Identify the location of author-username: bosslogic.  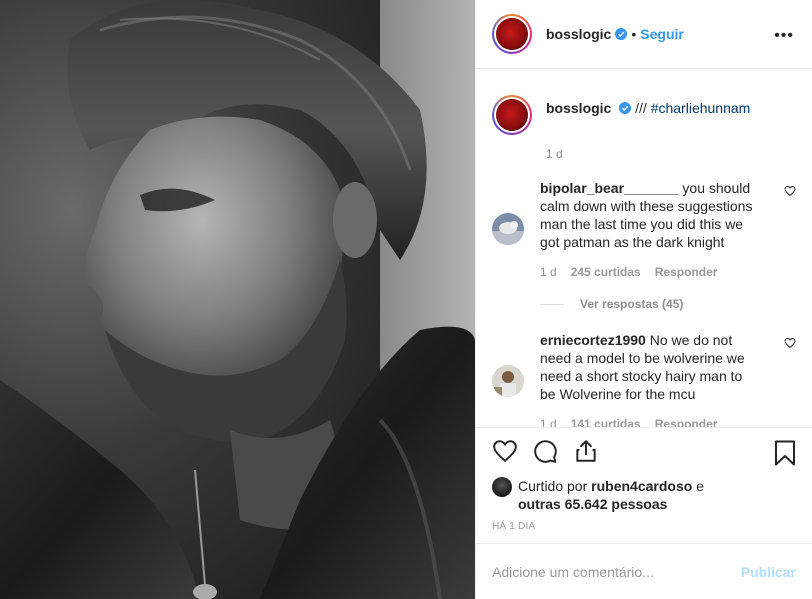
(578, 34).